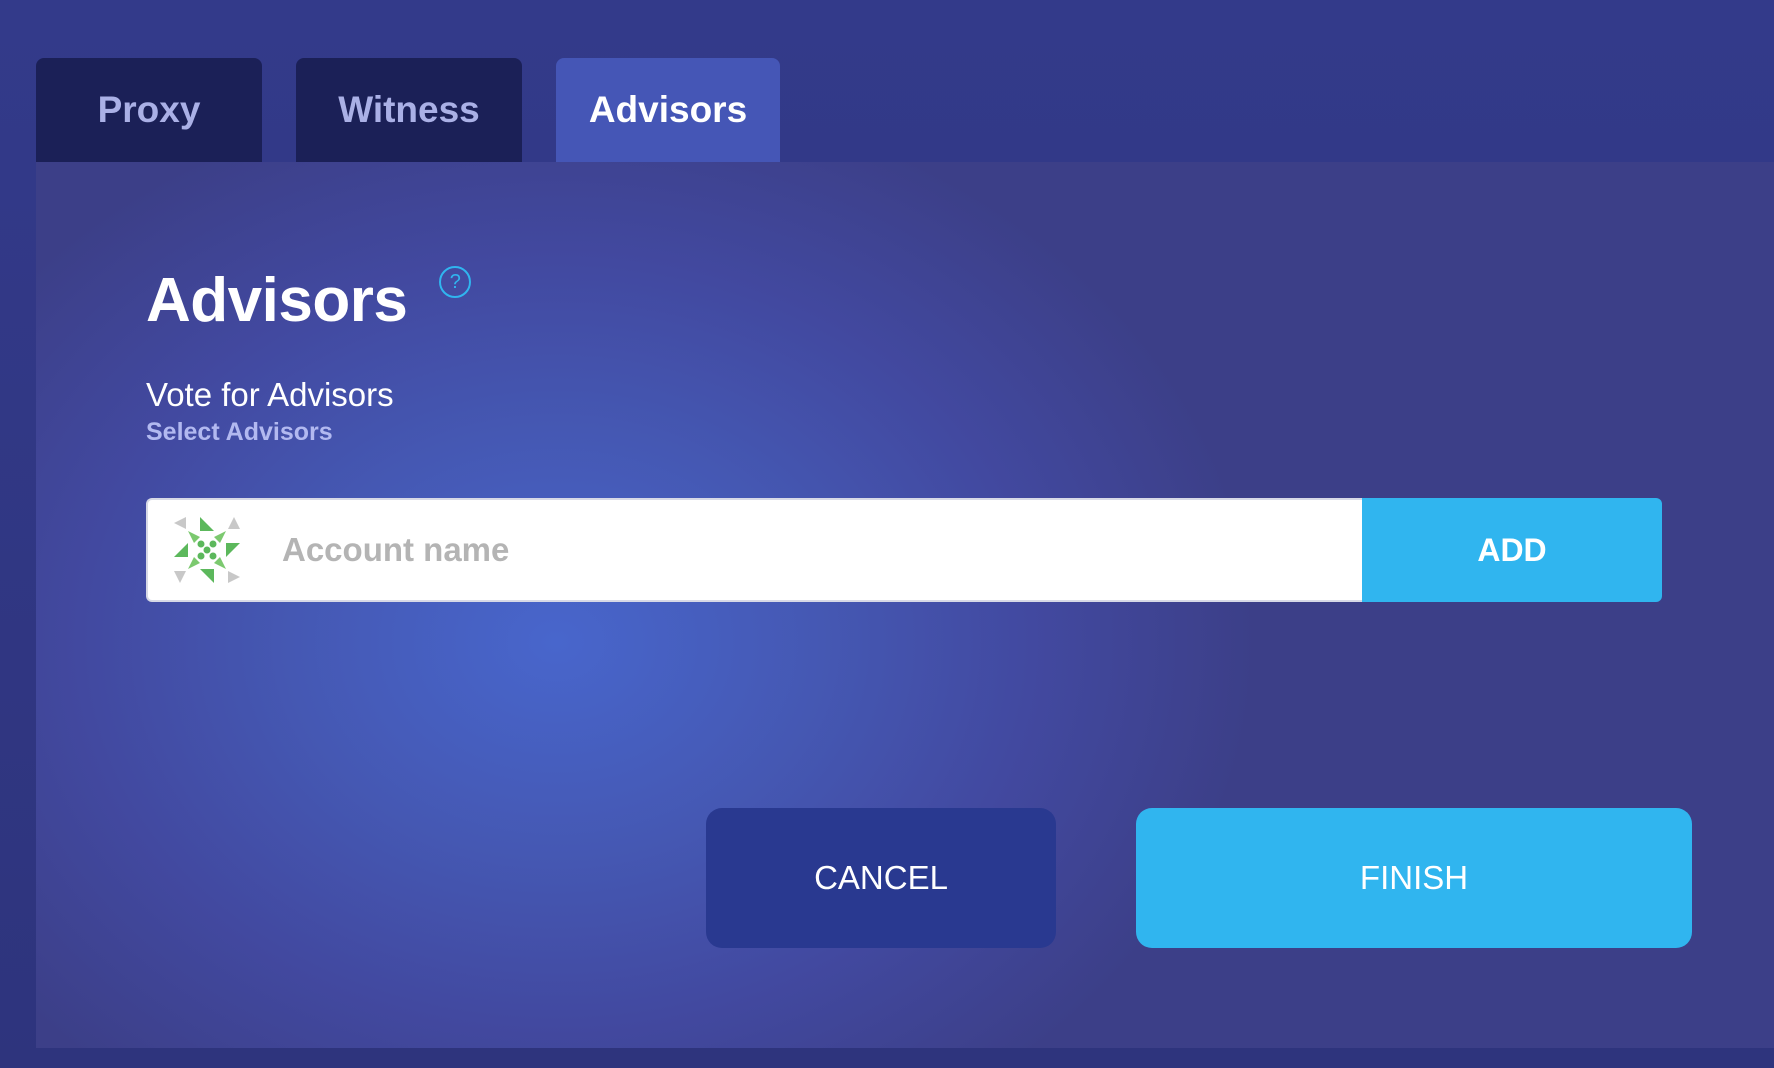 The image size is (1774, 1068). I want to click on heading-row: Advisors ?, so click(309, 300).